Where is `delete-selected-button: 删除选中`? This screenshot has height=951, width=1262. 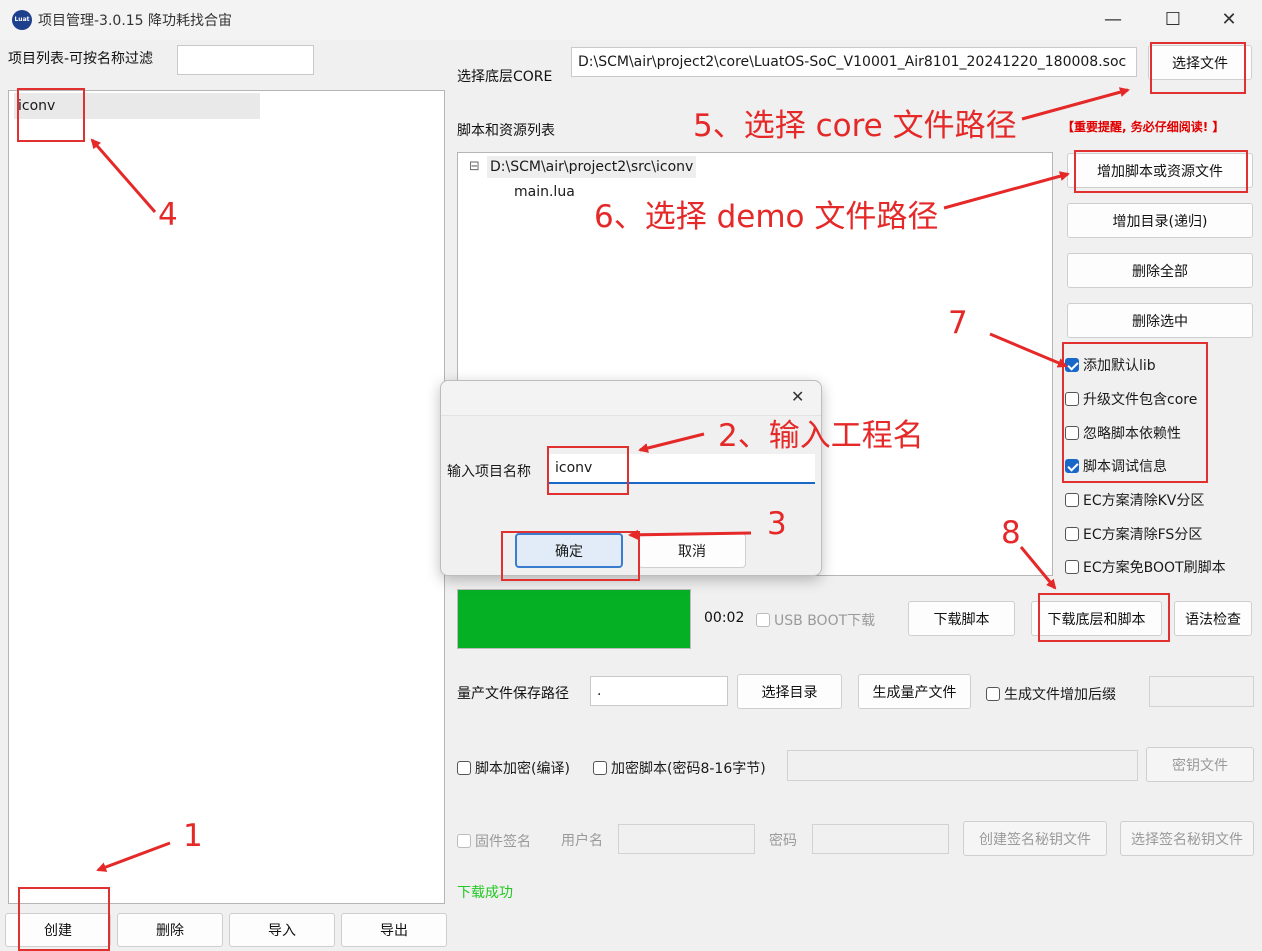
delete-selected-button: 删除选中 is located at coordinates (1160, 320).